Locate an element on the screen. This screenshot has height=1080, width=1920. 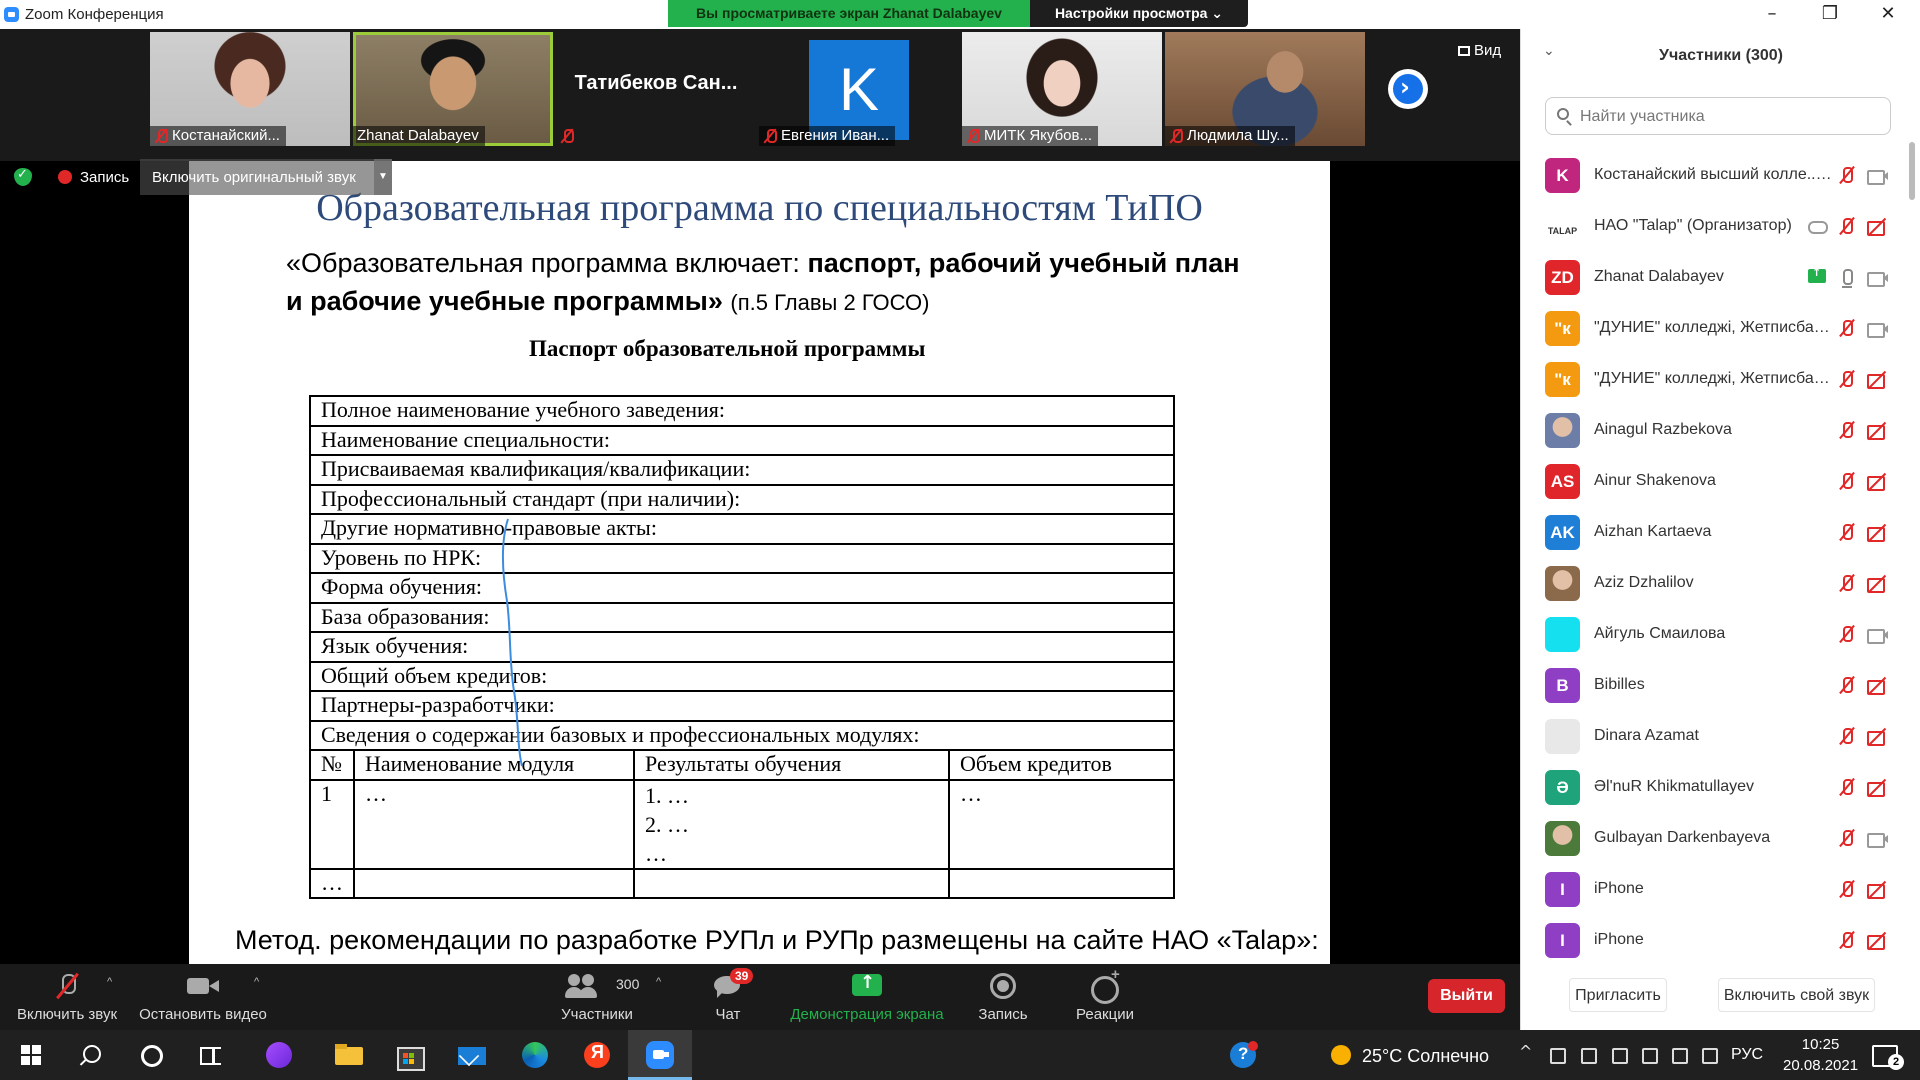
participant-row: Aziz Dzhalilov is located at coordinates (1713, 583).